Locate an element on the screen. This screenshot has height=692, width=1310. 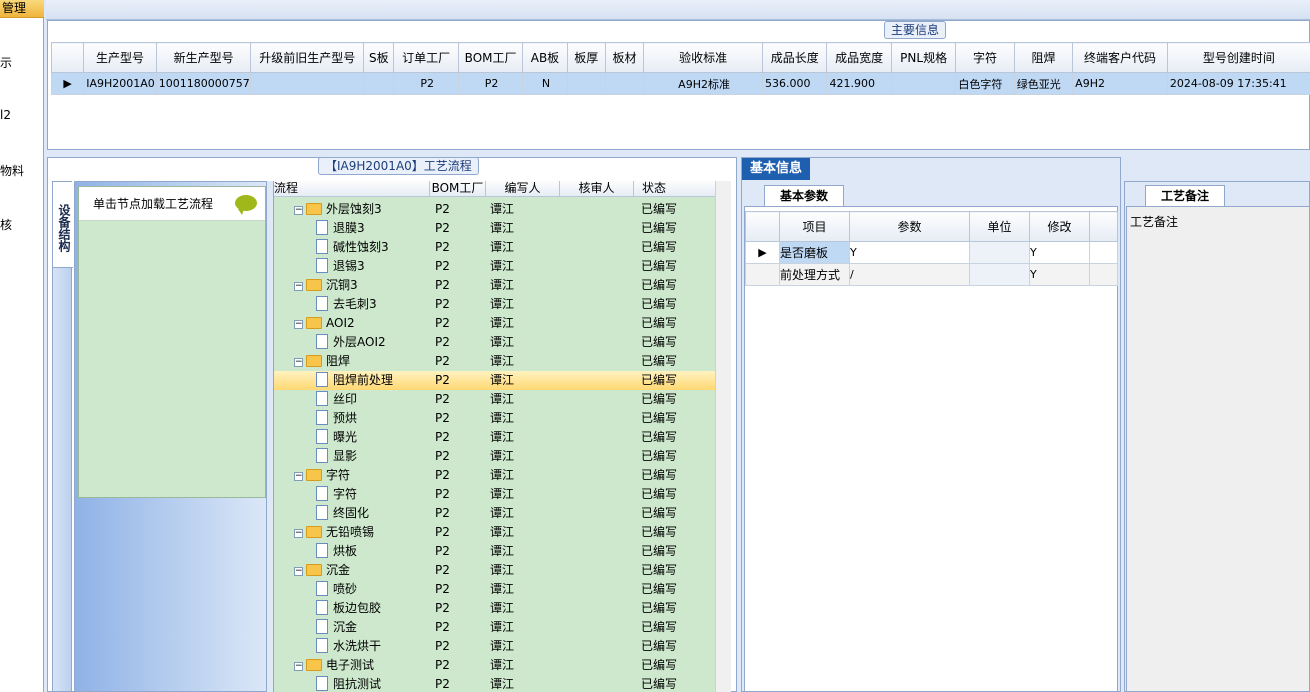
tab-basic-params: 基本参数 is located at coordinates (804, 195).